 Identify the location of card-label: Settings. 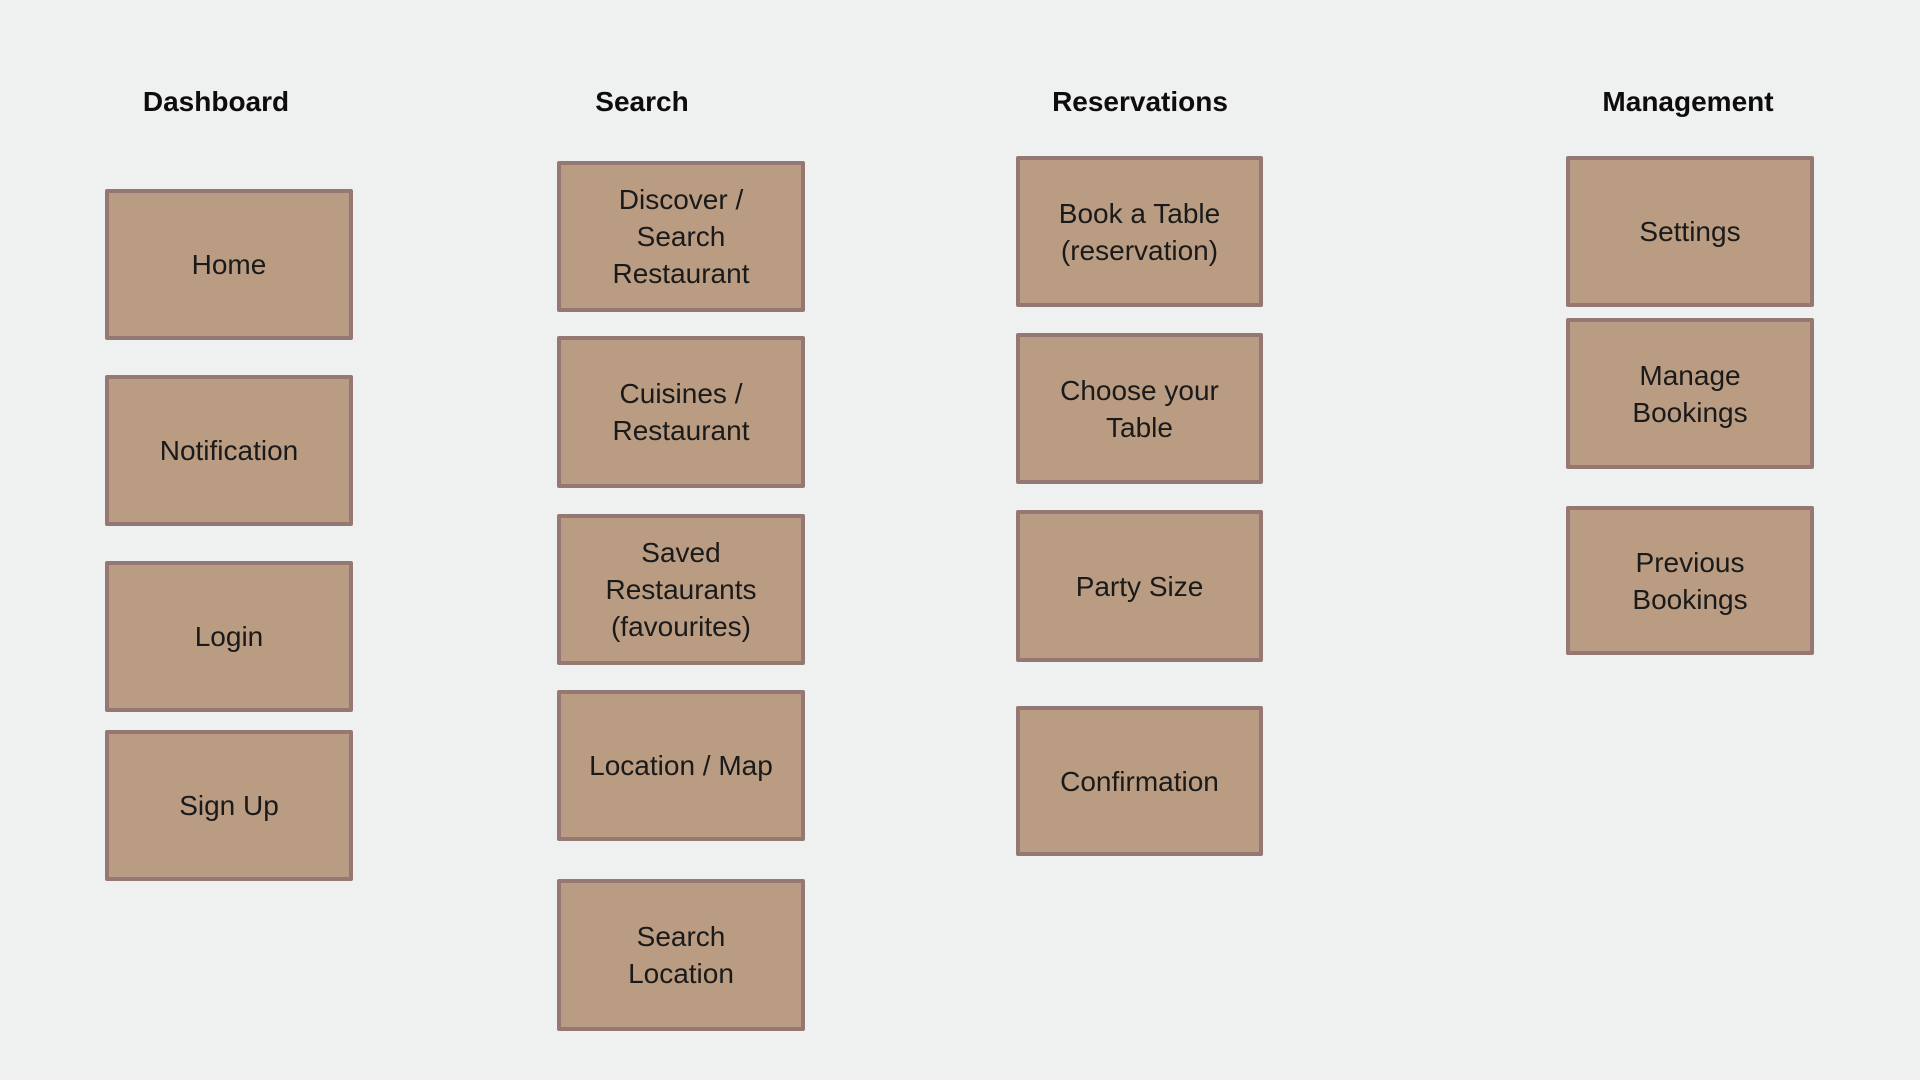
(1690, 231).